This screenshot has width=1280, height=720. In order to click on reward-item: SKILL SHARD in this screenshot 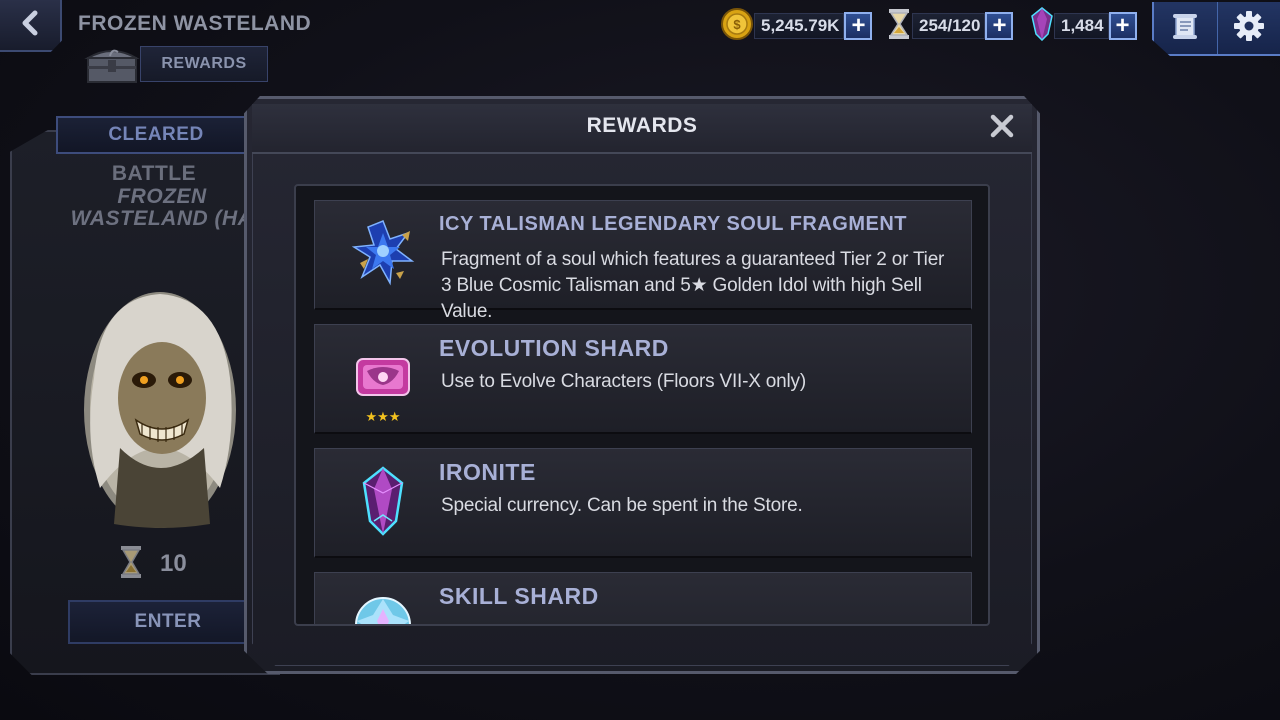, I will do `click(643, 598)`.